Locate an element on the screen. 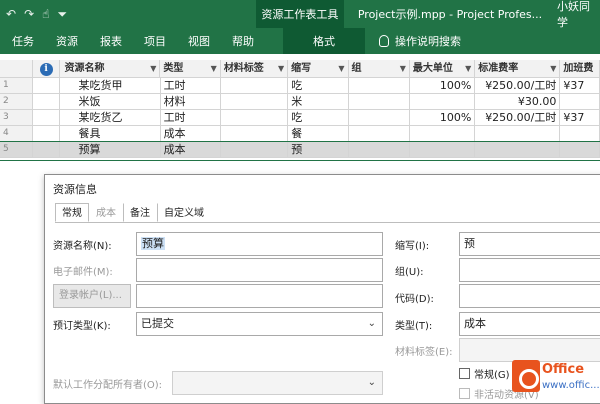 The image size is (600, 404). login-account-field is located at coordinates (259, 296).